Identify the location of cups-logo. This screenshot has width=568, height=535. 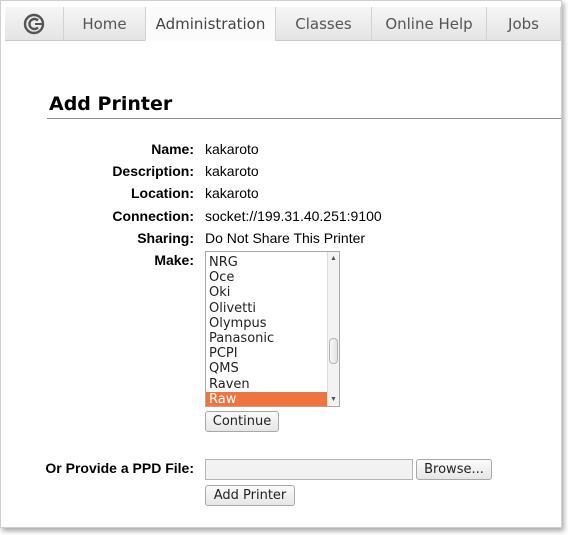
(34, 24).